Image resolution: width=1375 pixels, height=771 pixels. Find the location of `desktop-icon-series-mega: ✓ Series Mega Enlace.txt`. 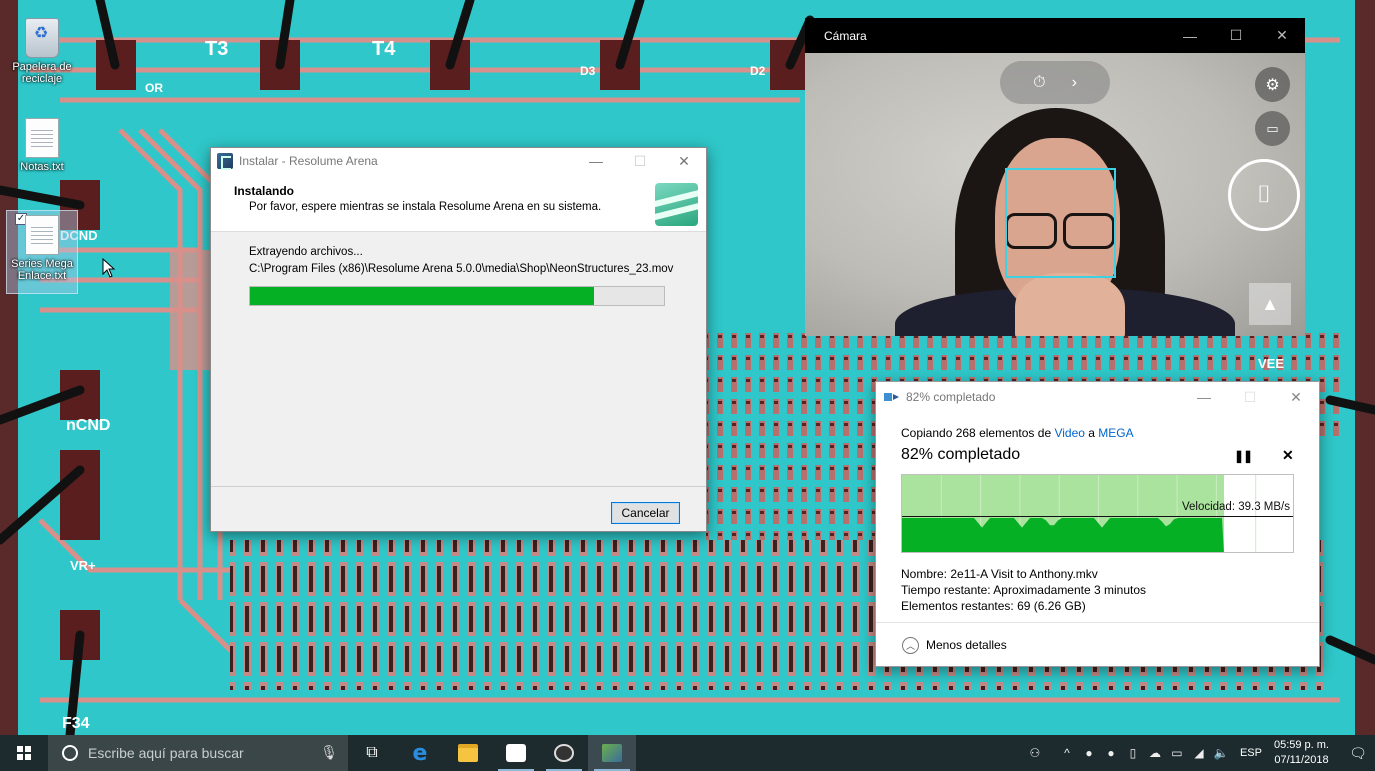

desktop-icon-series-mega: ✓ Series Mega Enlace.txt is located at coordinates (42, 252).